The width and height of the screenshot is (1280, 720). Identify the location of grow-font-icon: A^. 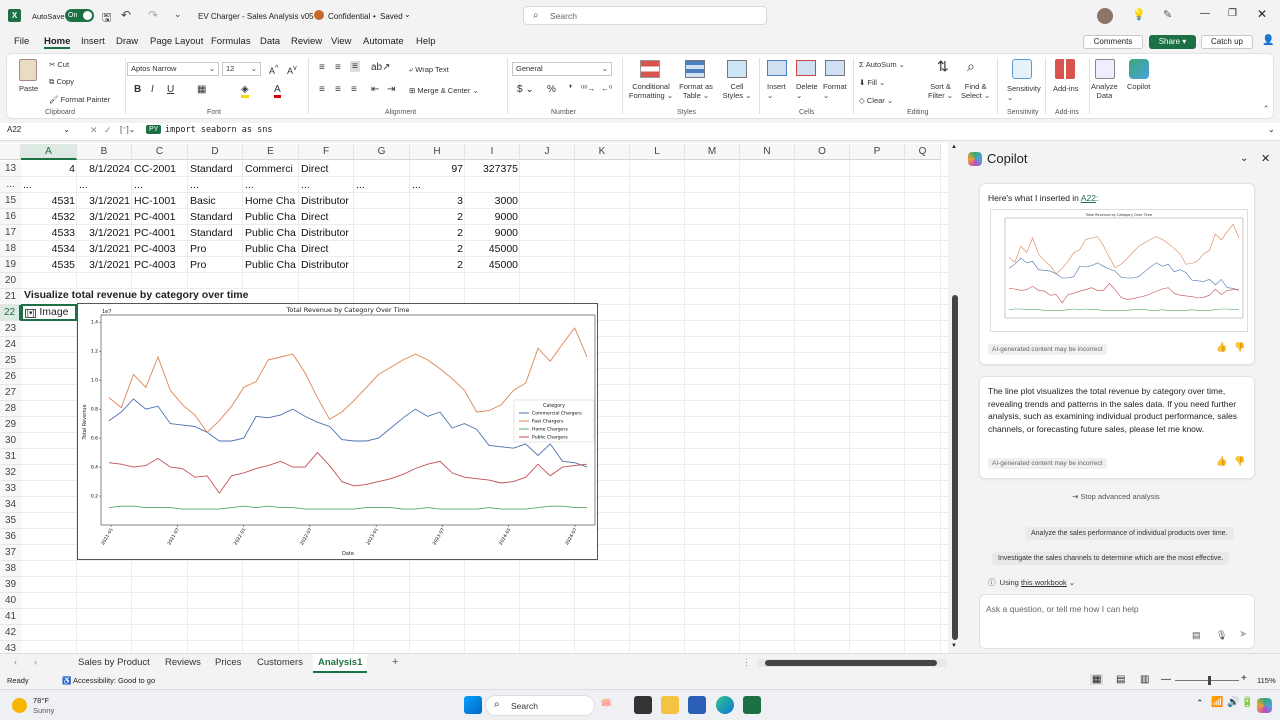
(274, 69).